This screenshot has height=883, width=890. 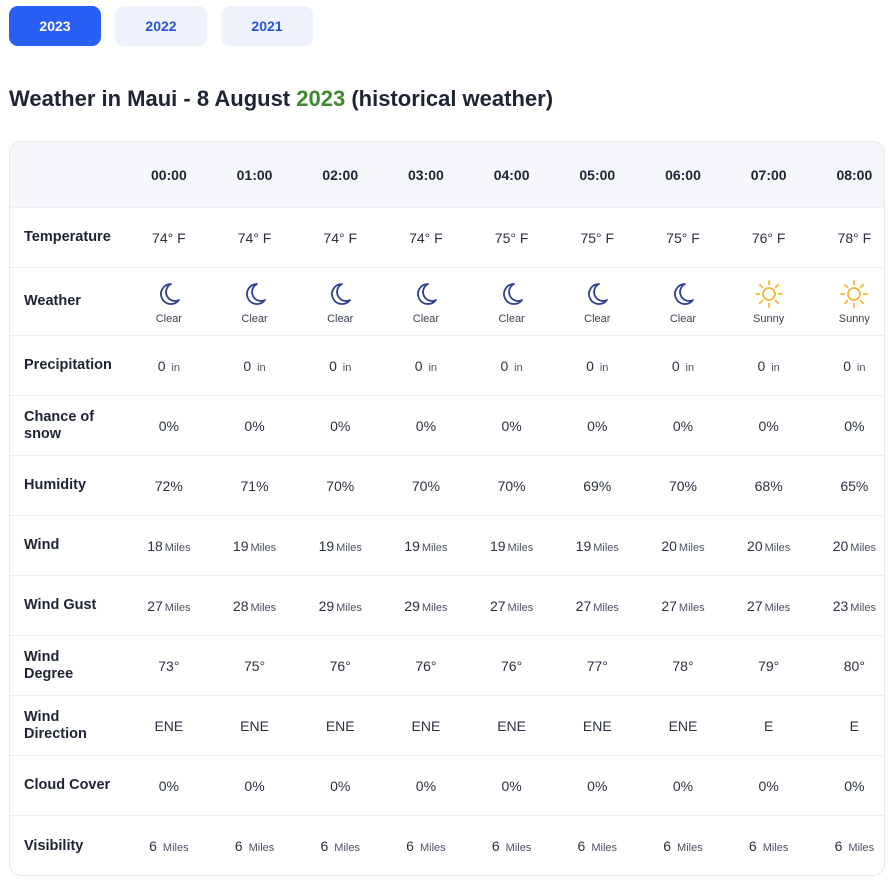 I want to click on wind-value: 20, so click(x=669, y=545).